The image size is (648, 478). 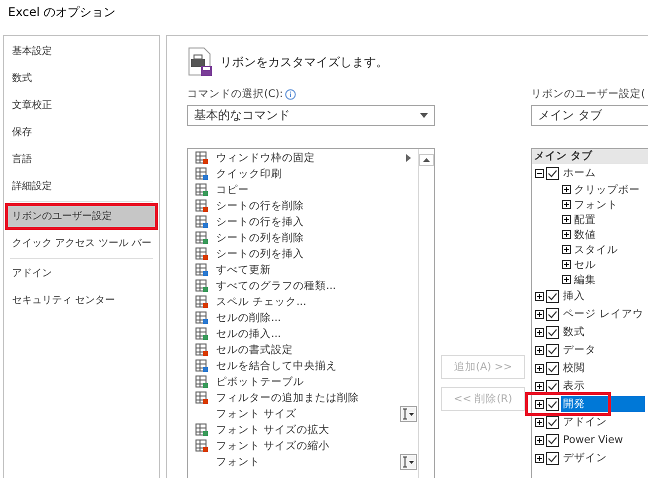 What do you see at coordinates (81, 216) in the screenshot?
I see `sidebar-item: リボンのユーザー設定` at bounding box center [81, 216].